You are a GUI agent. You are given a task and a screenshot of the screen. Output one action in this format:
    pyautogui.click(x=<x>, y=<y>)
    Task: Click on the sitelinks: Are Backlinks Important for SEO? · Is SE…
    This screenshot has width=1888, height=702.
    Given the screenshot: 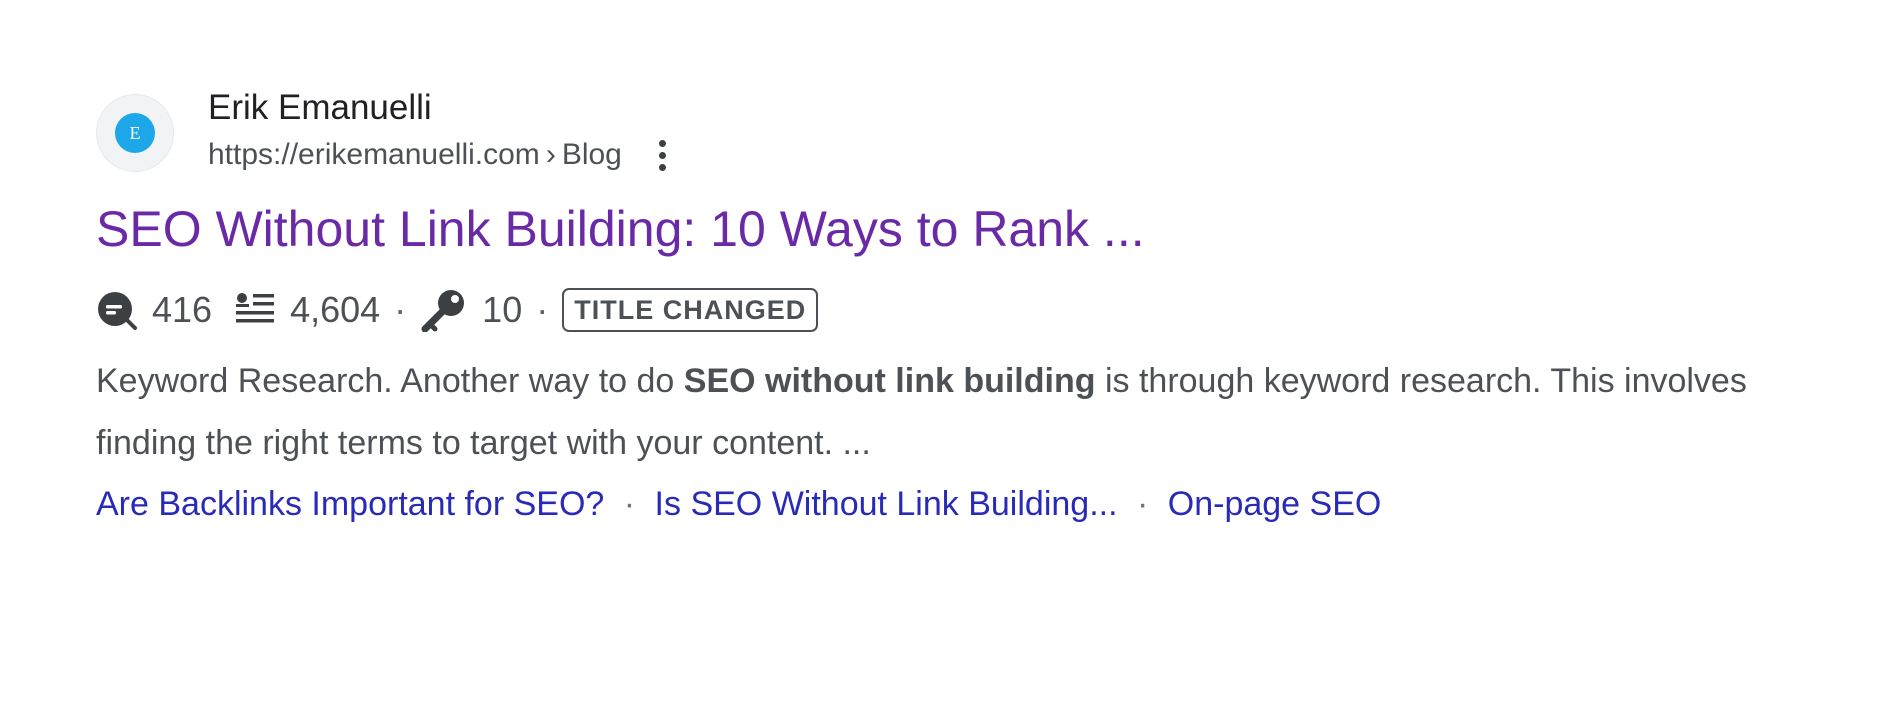 What is the action you would take?
    pyautogui.click(x=976, y=504)
    